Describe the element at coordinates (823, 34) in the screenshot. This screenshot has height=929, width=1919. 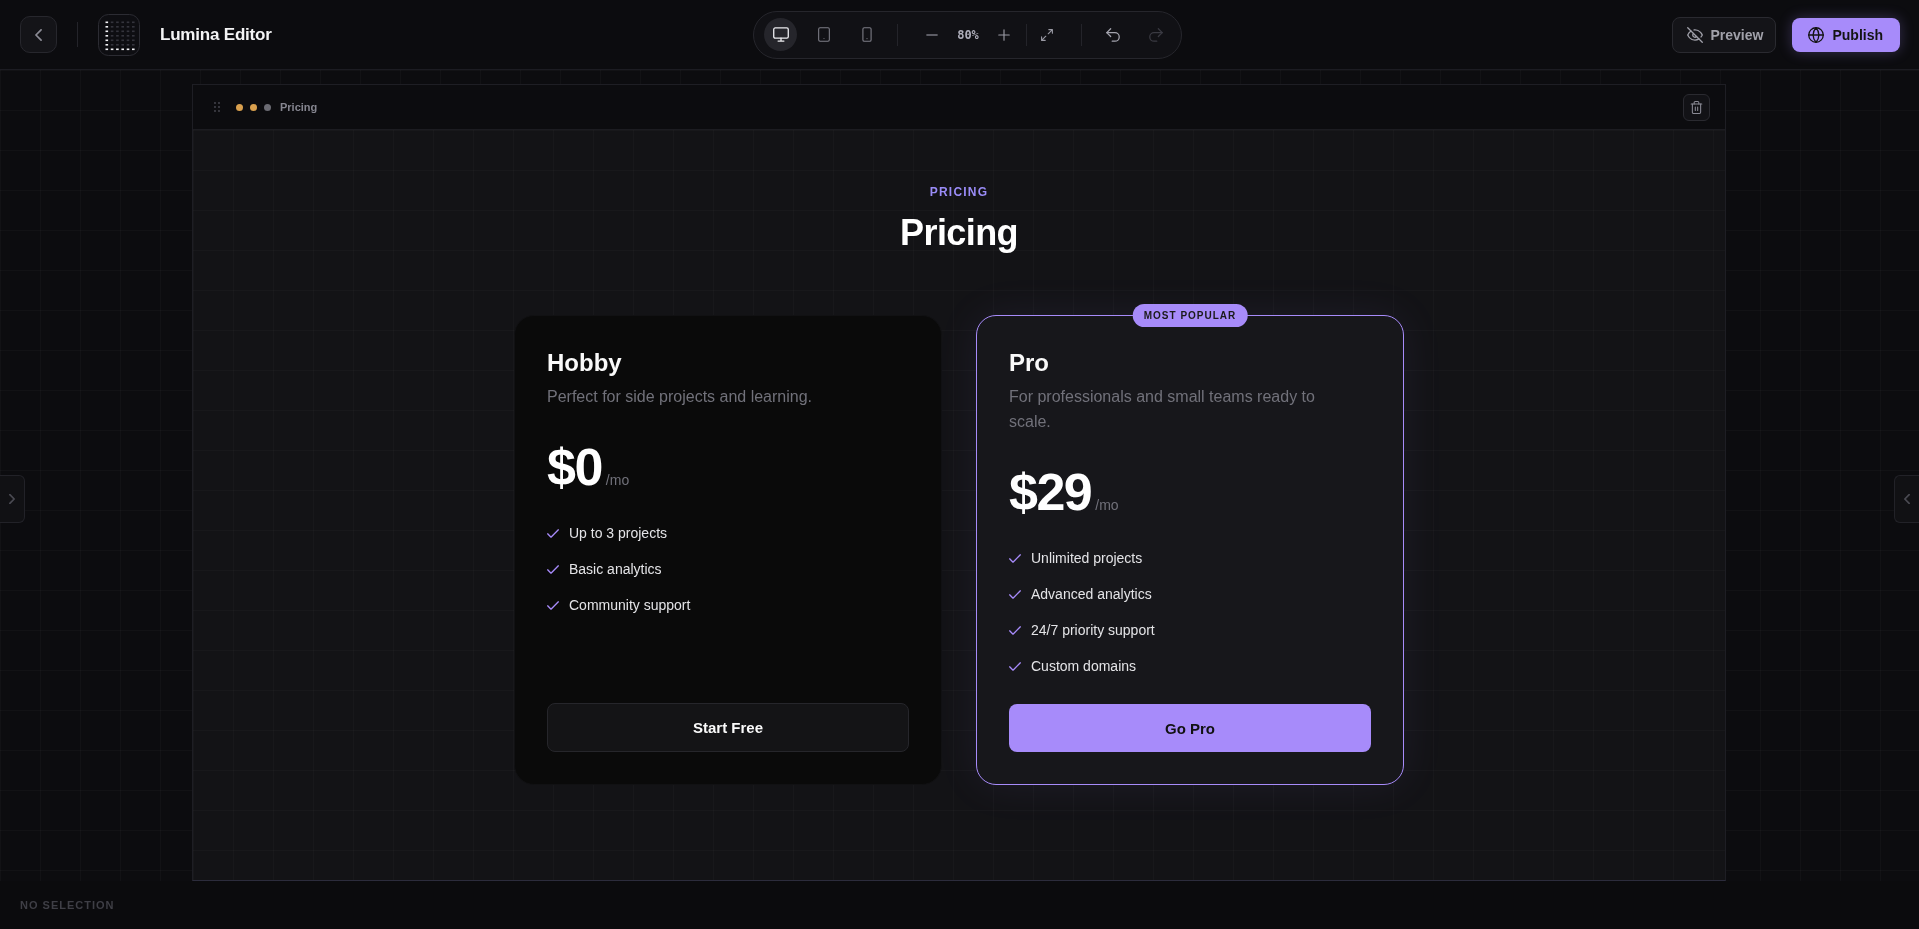
I see `tablet-icon` at that location.